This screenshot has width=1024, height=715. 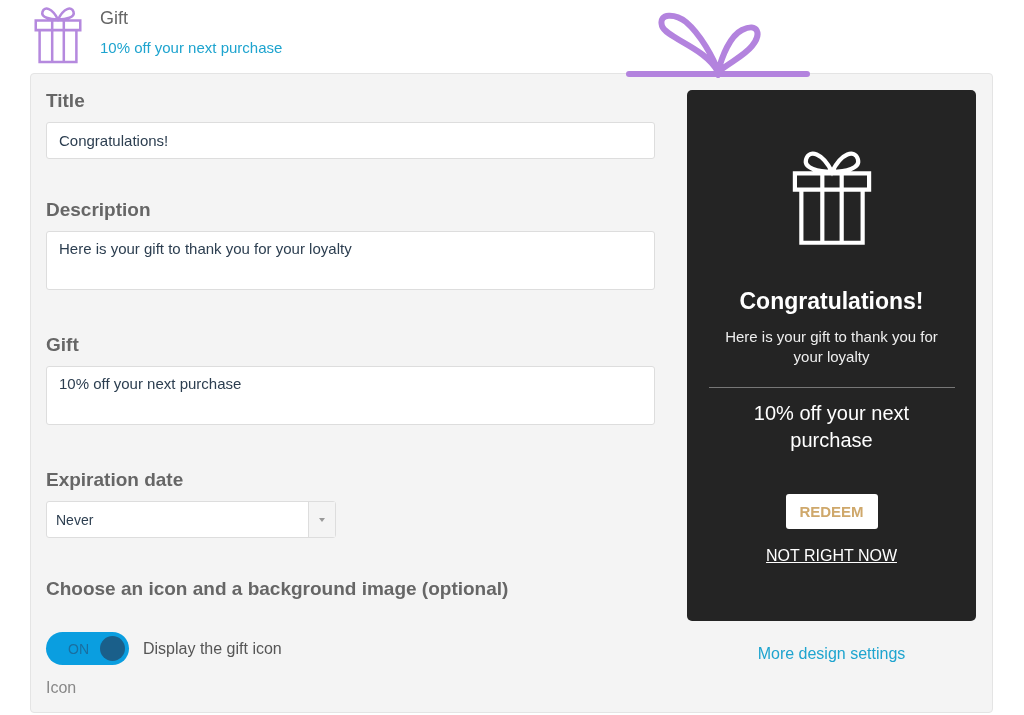 What do you see at coordinates (278, 589) in the screenshot?
I see `section-title: Choose an icon and a background image (optional)` at bounding box center [278, 589].